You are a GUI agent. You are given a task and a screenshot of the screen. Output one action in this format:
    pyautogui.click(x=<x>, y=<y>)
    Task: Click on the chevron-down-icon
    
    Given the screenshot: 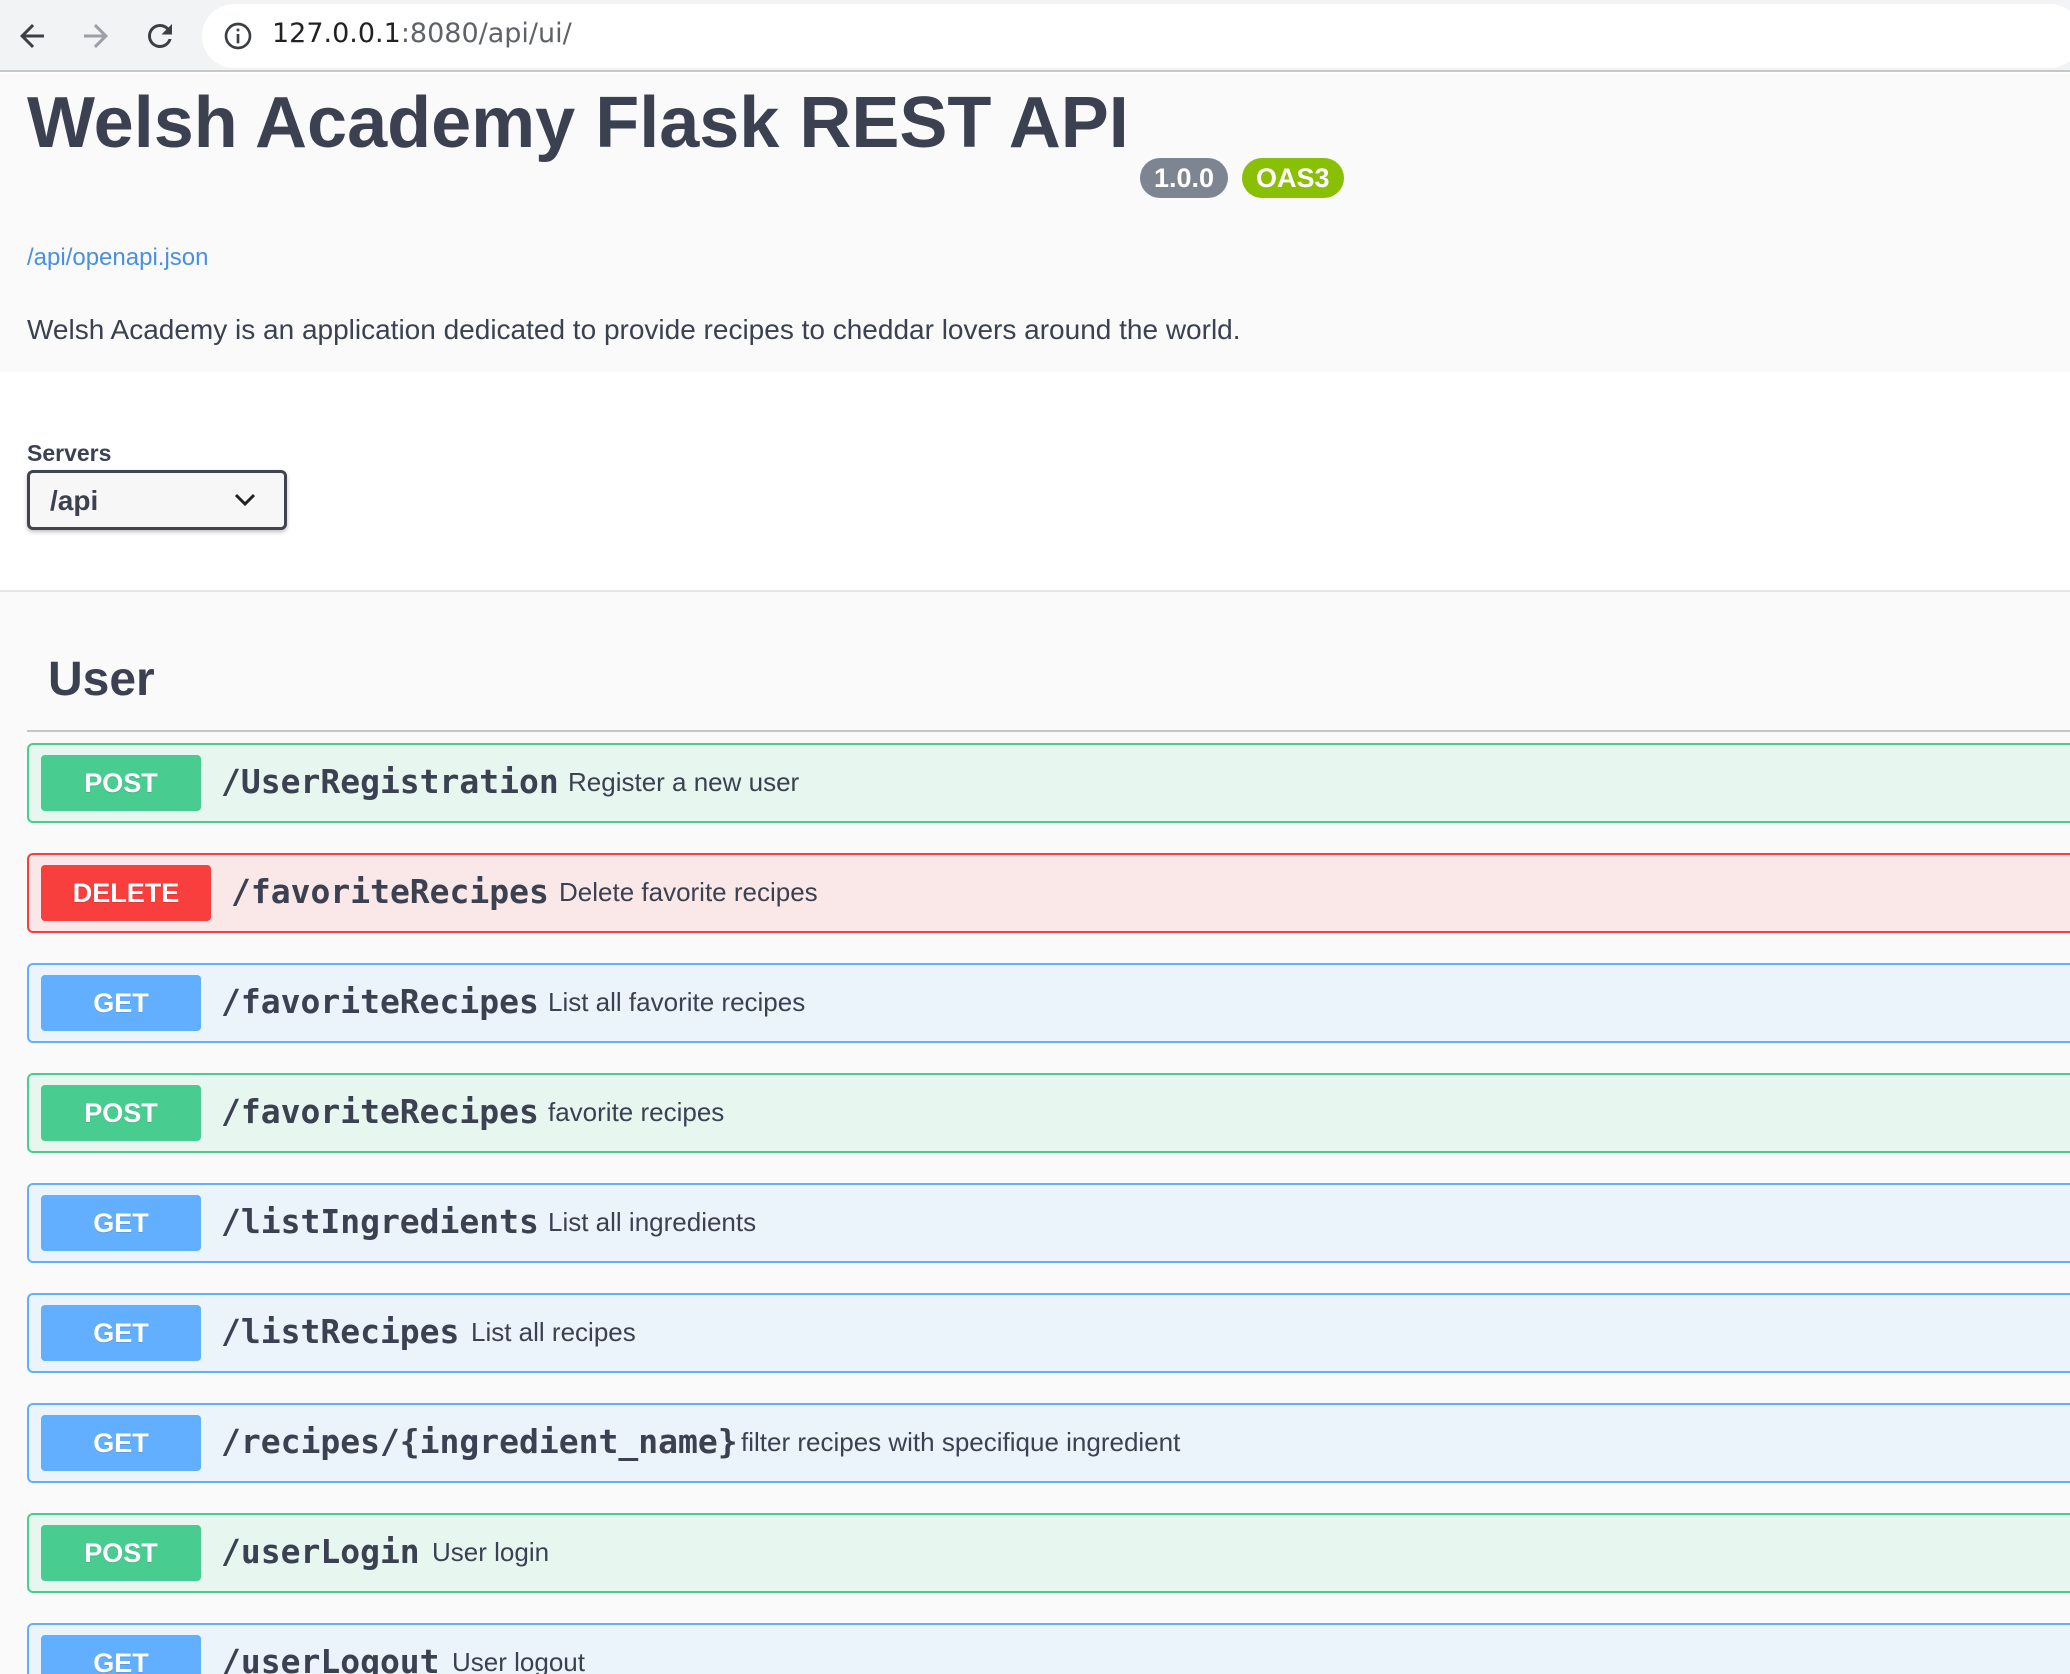 What is the action you would take?
    pyautogui.click(x=245, y=500)
    